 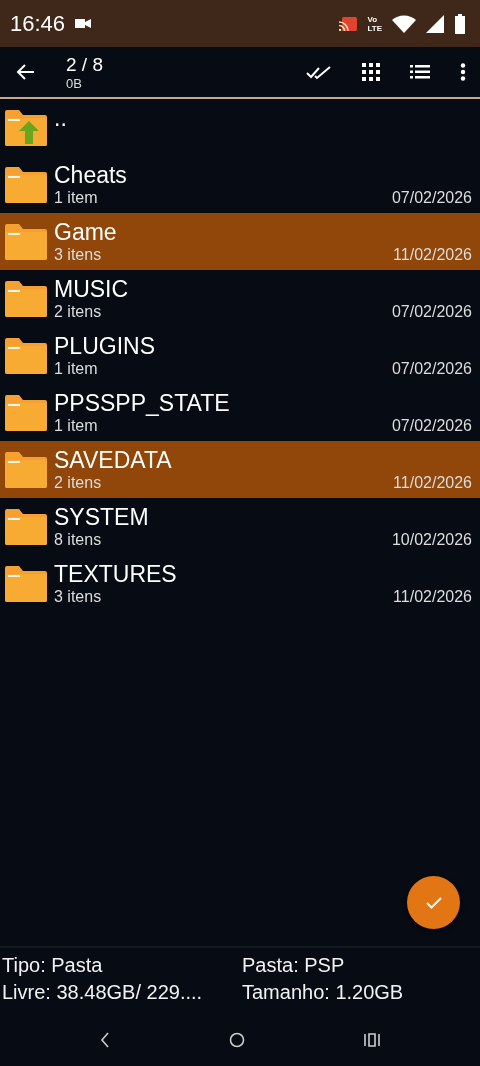 What do you see at coordinates (240, 526) in the screenshot?
I see `file-row: SYSTEM 8 itens 10/02/2026` at bounding box center [240, 526].